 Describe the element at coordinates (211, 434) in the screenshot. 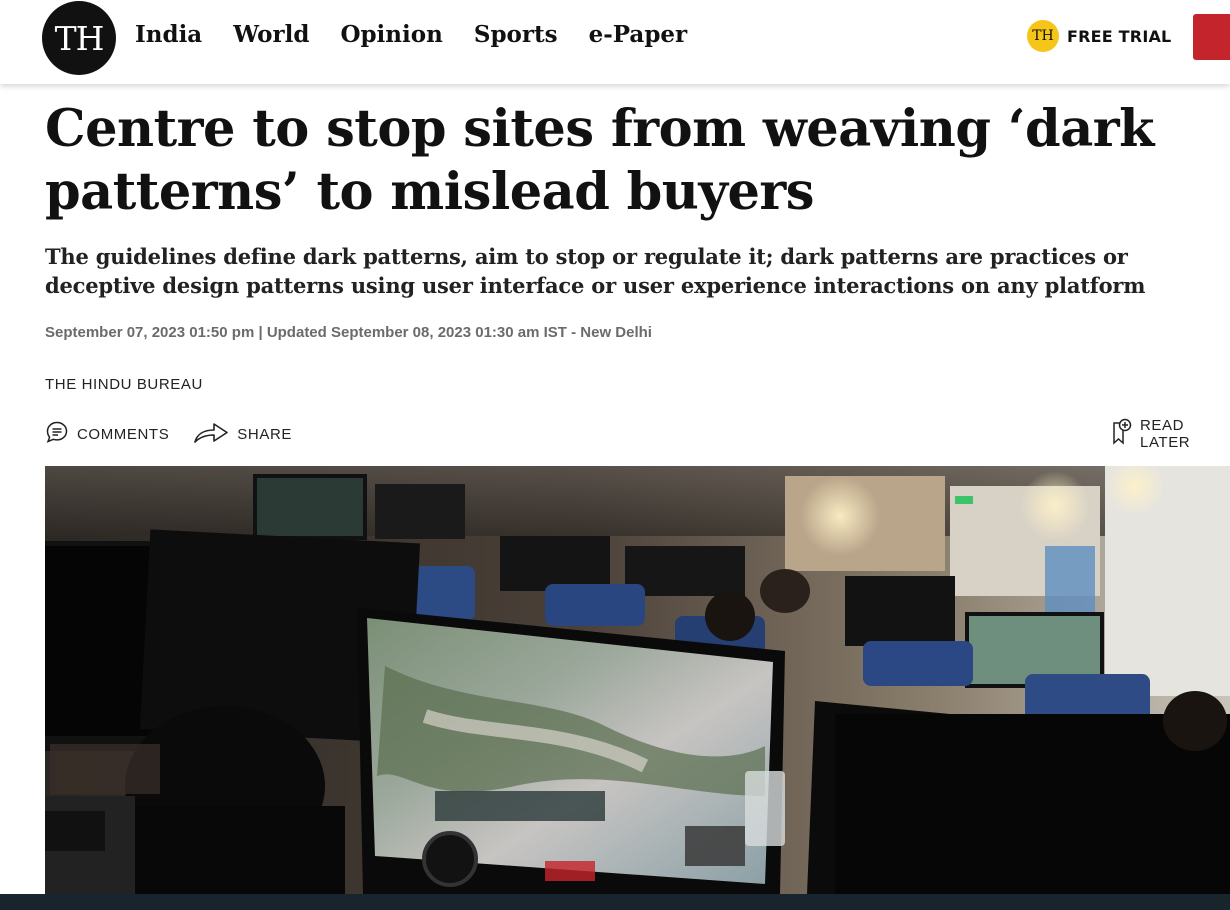

I see `share-icon` at that location.